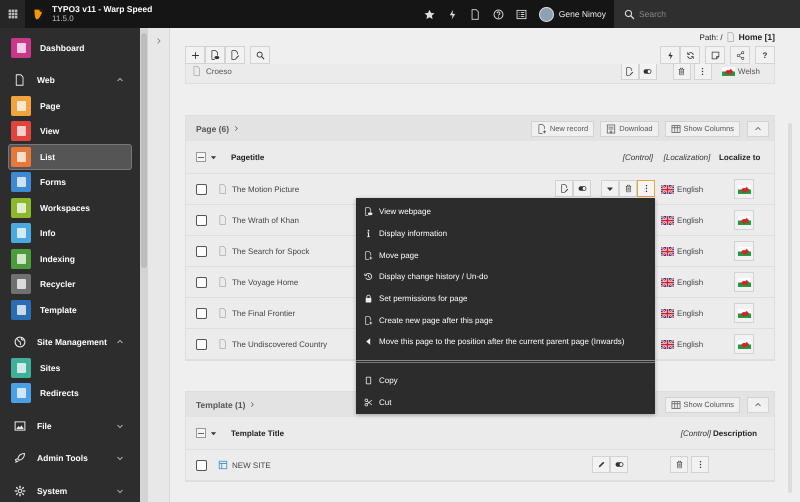  Describe the element at coordinates (758, 404) in the screenshot. I see `chevron-up-icon` at that location.